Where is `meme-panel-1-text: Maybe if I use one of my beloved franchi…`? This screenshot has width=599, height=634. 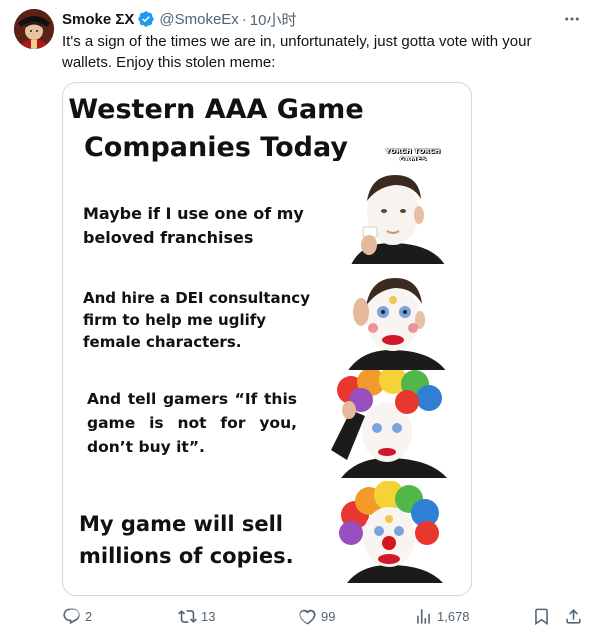 meme-panel-1-text: Maybe if I use one of my beloved franchi… is located at coordinates (193, 225).